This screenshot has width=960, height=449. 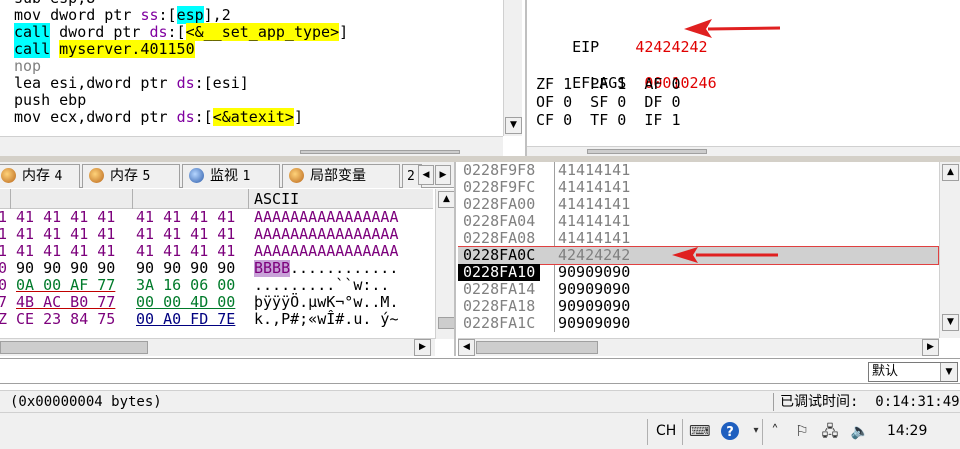 What do you see at coordinates (698, 187) in the screenshot?
I see `stack-row: 0228F9FC 41414141` at bounding box center [698, 187].